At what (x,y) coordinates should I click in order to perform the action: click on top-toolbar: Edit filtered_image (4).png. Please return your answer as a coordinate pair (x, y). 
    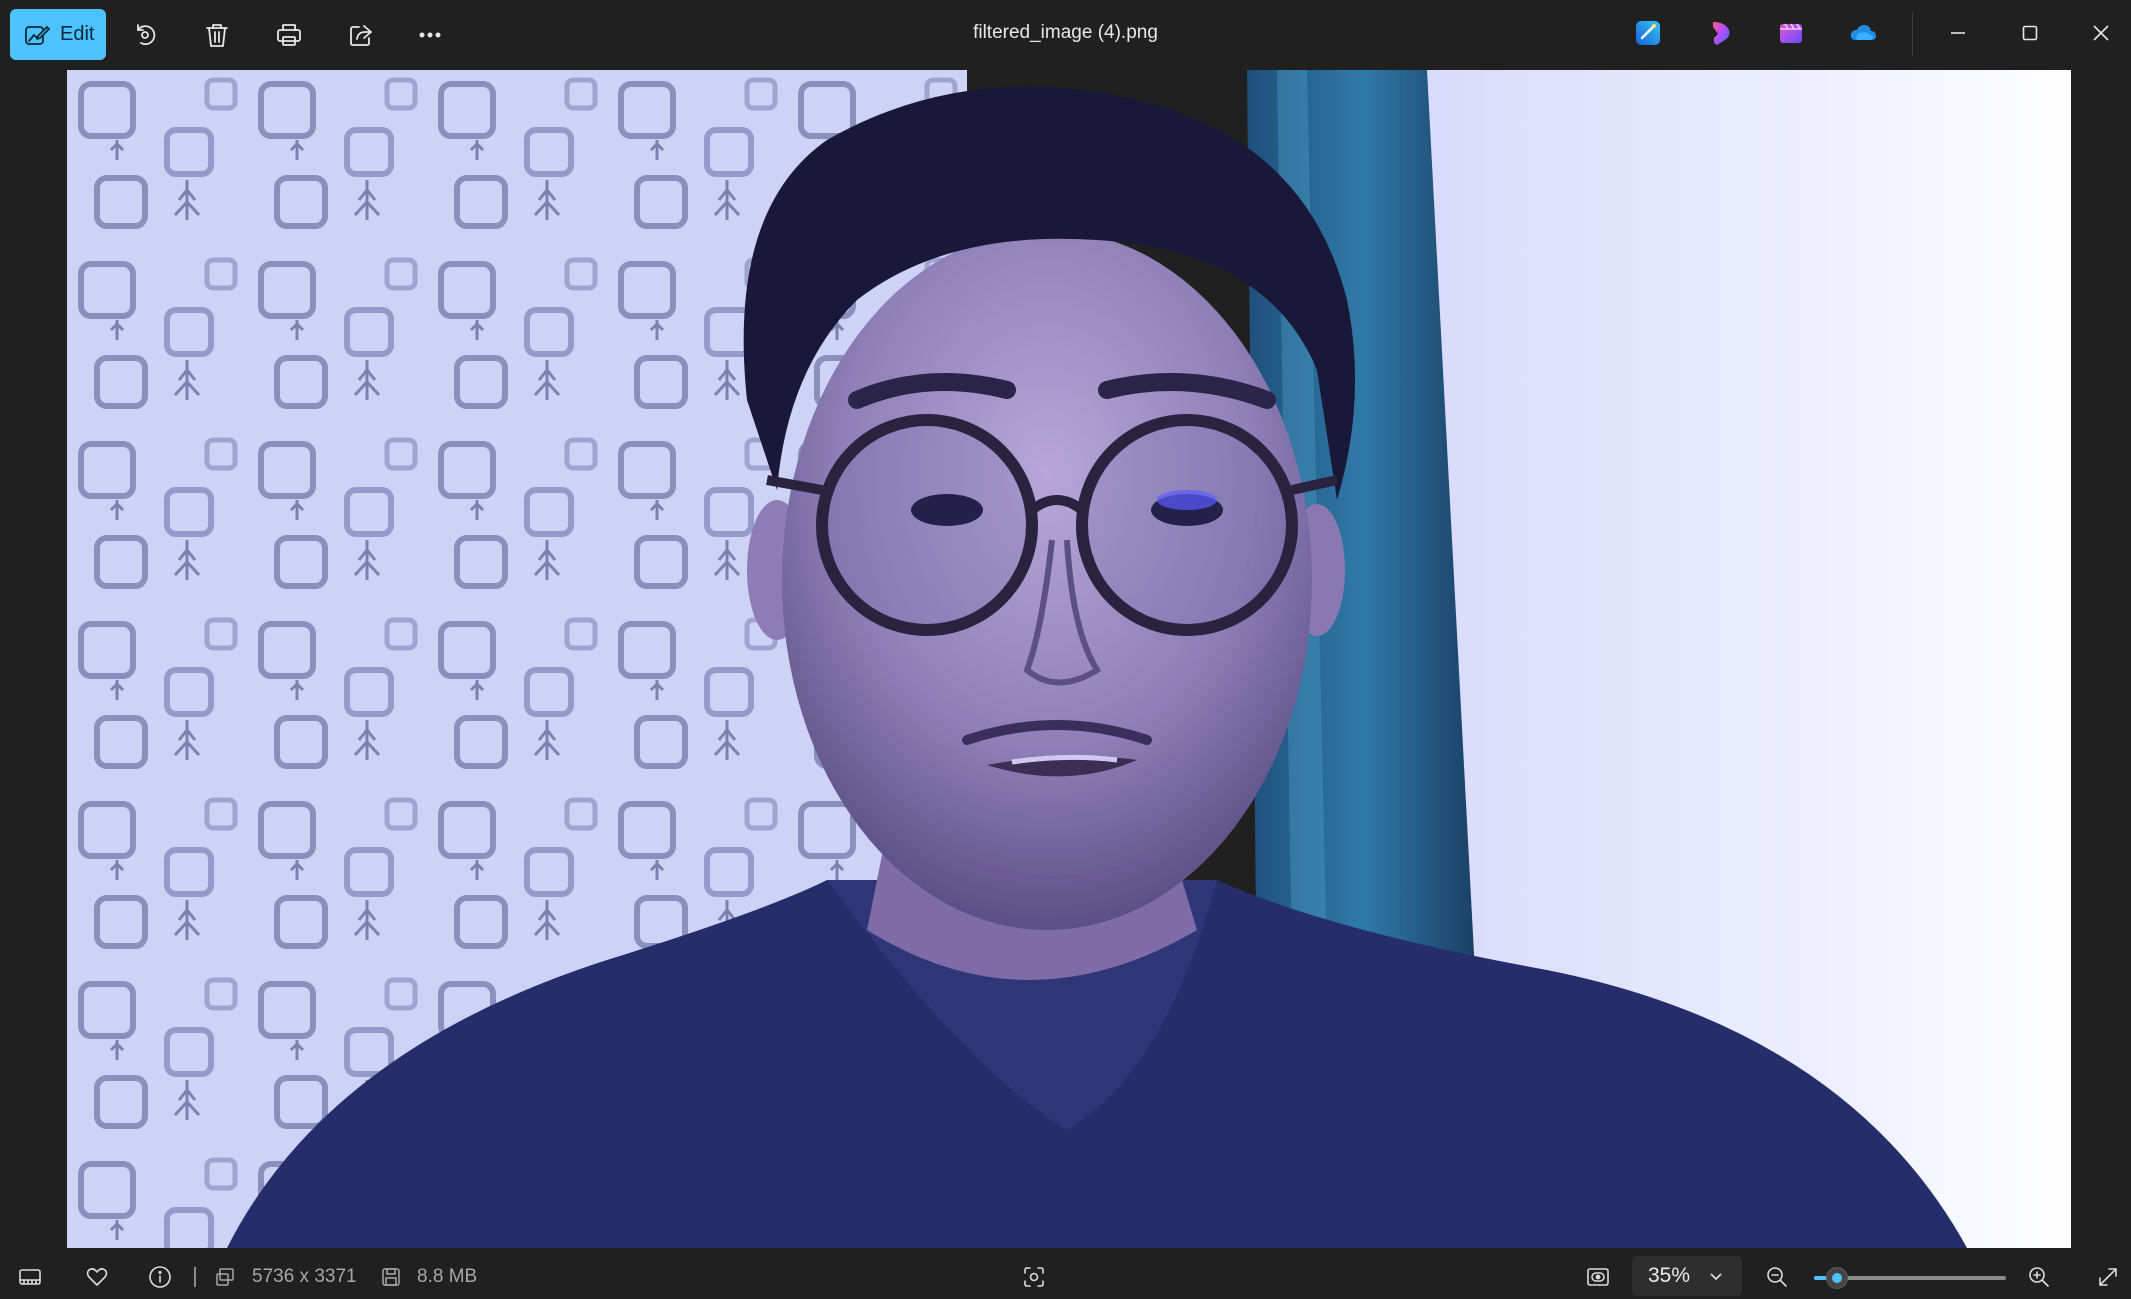
    Looking at the image, I should click on (1065, 34).